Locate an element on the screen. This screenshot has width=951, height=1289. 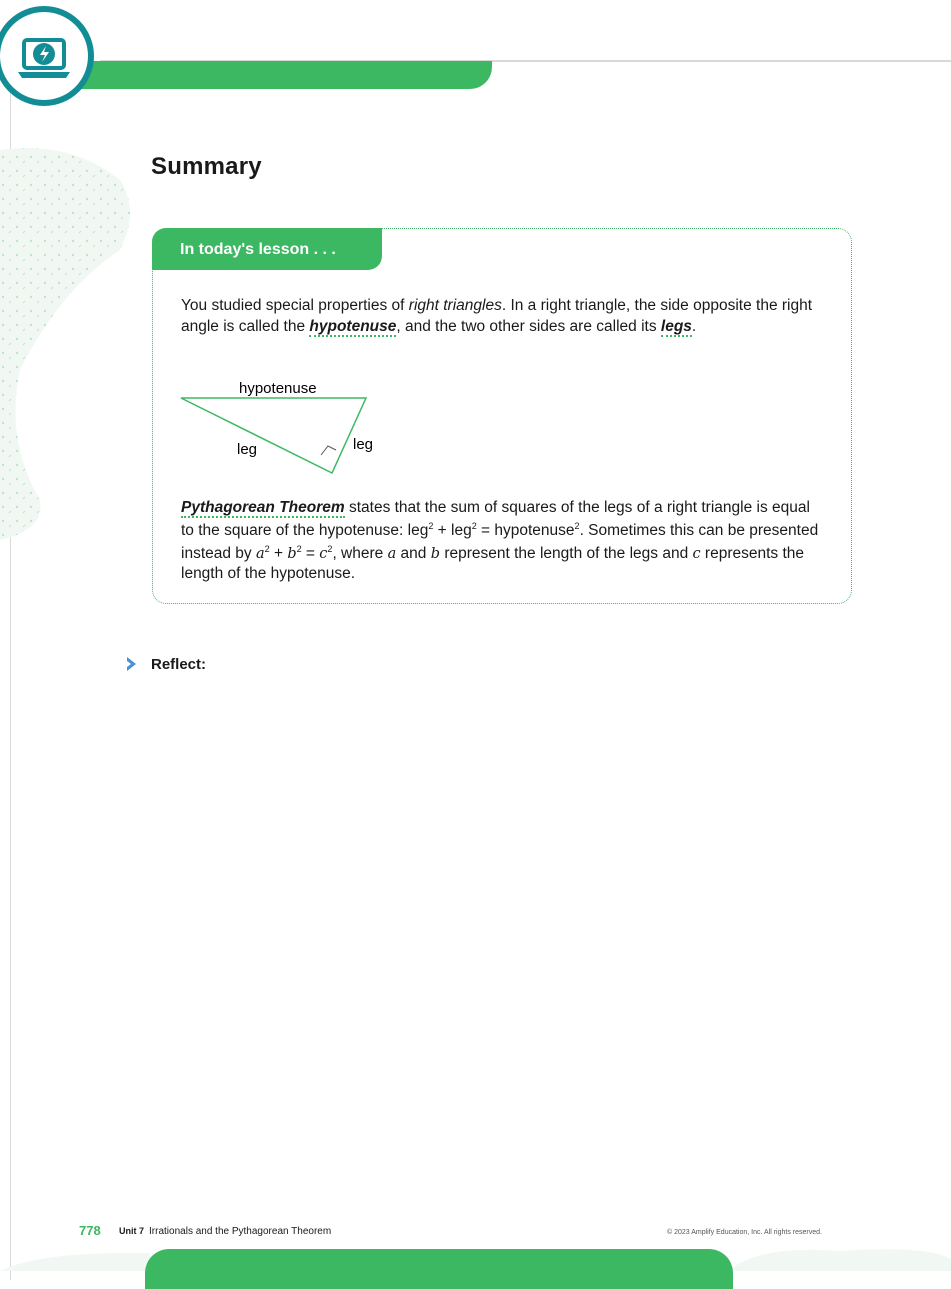
right-angle-marker is located at coordinates (328, 450).